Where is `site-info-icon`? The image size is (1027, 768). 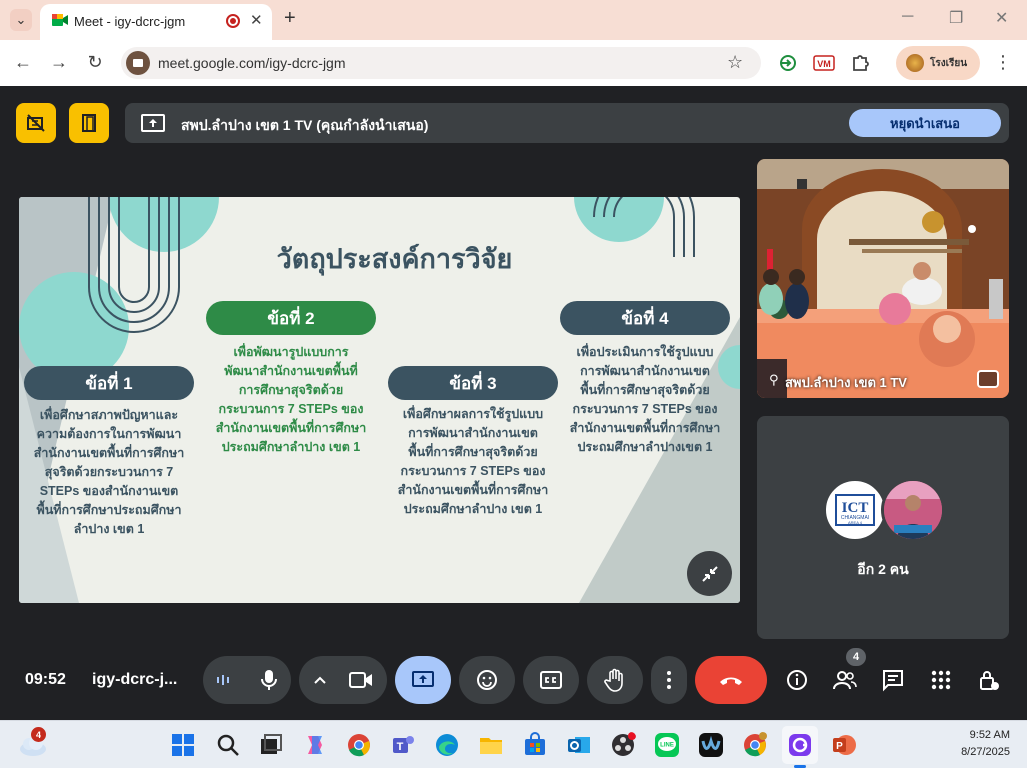 site-info-icon is located at coordinates (138, 63).